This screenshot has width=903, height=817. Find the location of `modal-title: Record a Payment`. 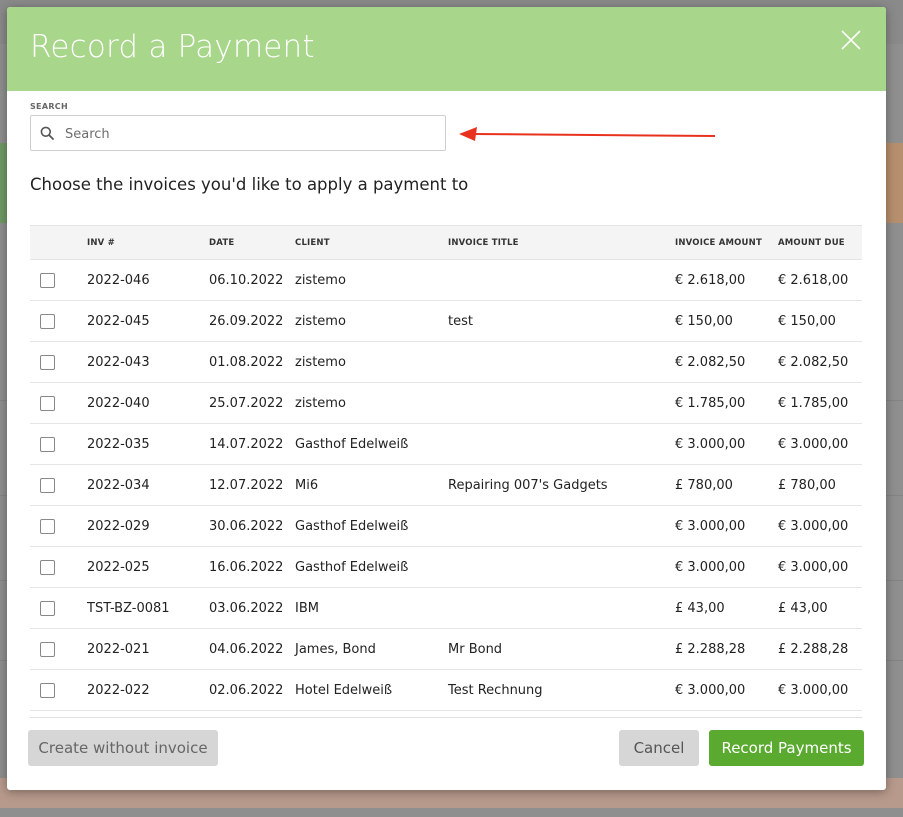

modal-title: Record a Payment is located at coordinates (172, 47).